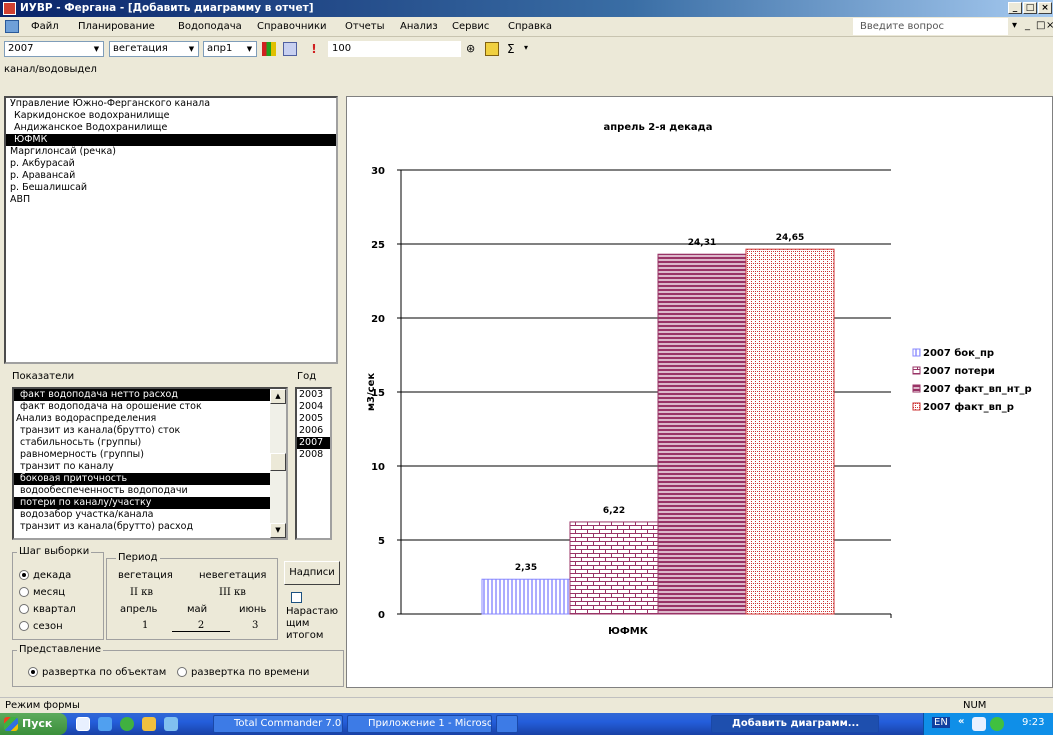 This screenshot has height=735, width=1053. I want to click on indicators-header: Показатели, so click(43, 376).